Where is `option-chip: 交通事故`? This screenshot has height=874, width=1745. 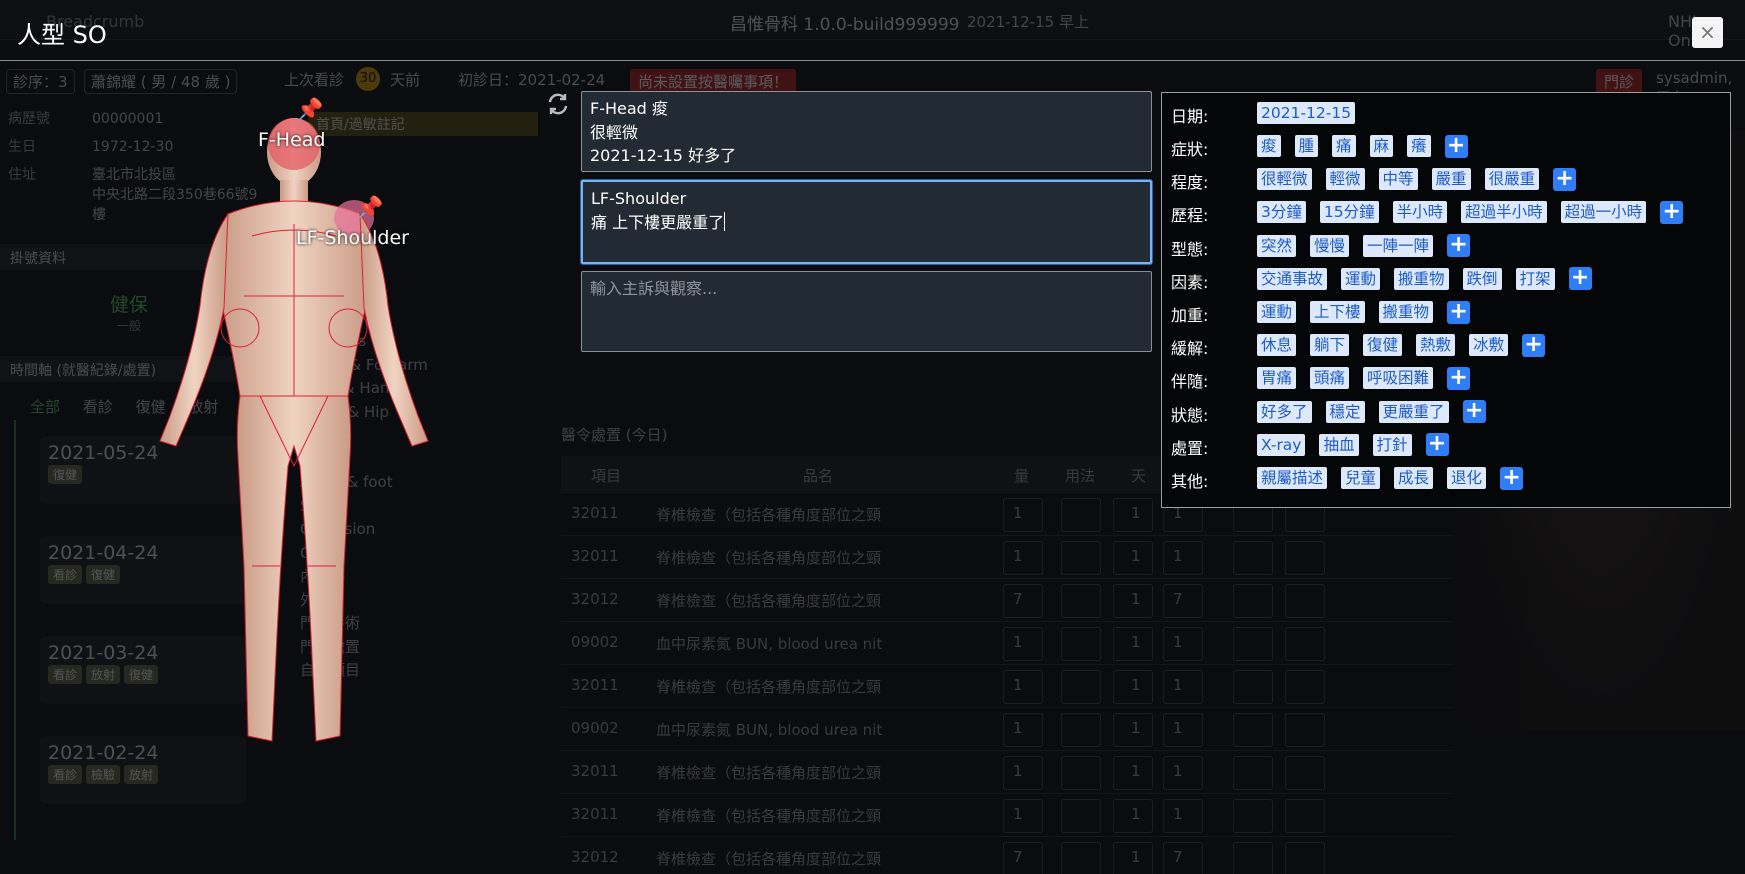 option-chip: 交通事故 is located at coordinates (1292, 278).